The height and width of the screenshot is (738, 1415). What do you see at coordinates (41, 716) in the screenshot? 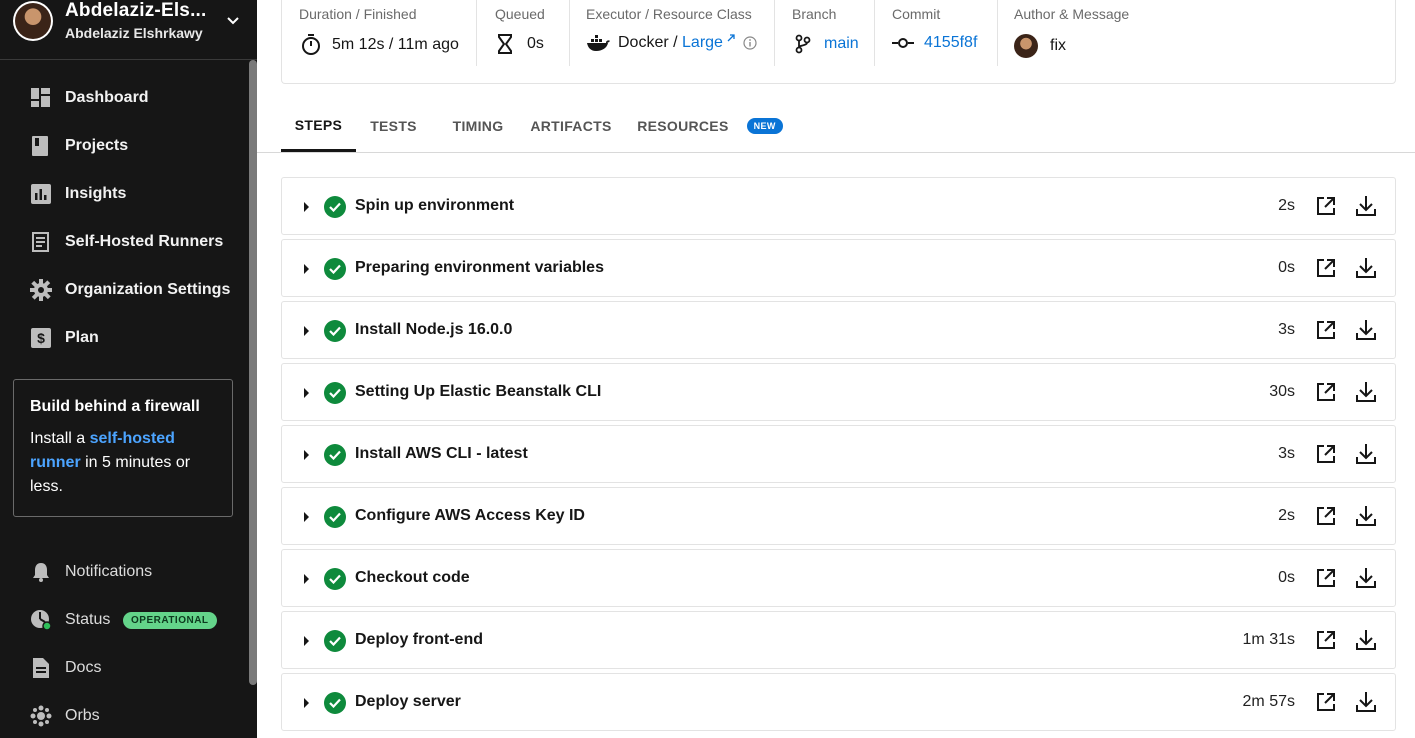
I see `orbs-icon` at bounding box center [41, 716].